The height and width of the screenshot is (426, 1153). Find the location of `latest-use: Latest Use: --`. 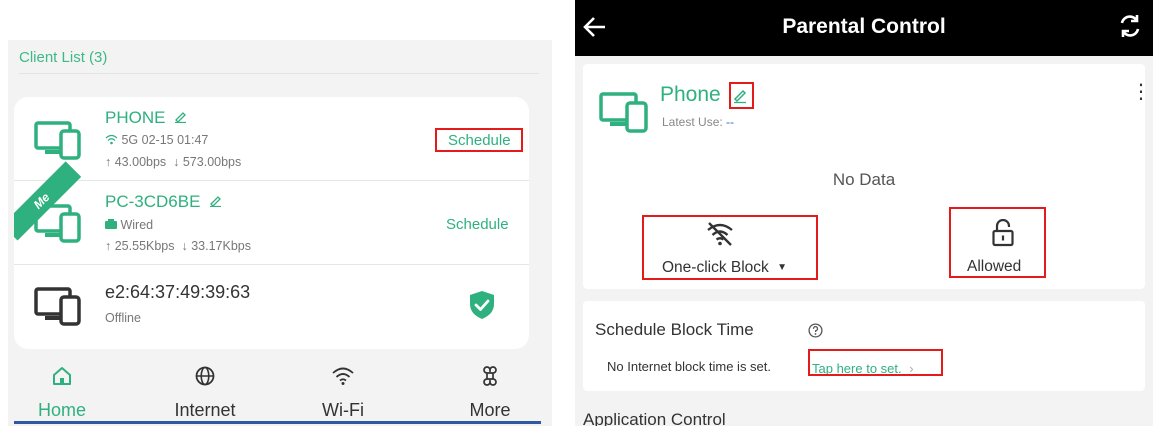

latest-use: Latest Use: -- is located at coordinates (698, 122).